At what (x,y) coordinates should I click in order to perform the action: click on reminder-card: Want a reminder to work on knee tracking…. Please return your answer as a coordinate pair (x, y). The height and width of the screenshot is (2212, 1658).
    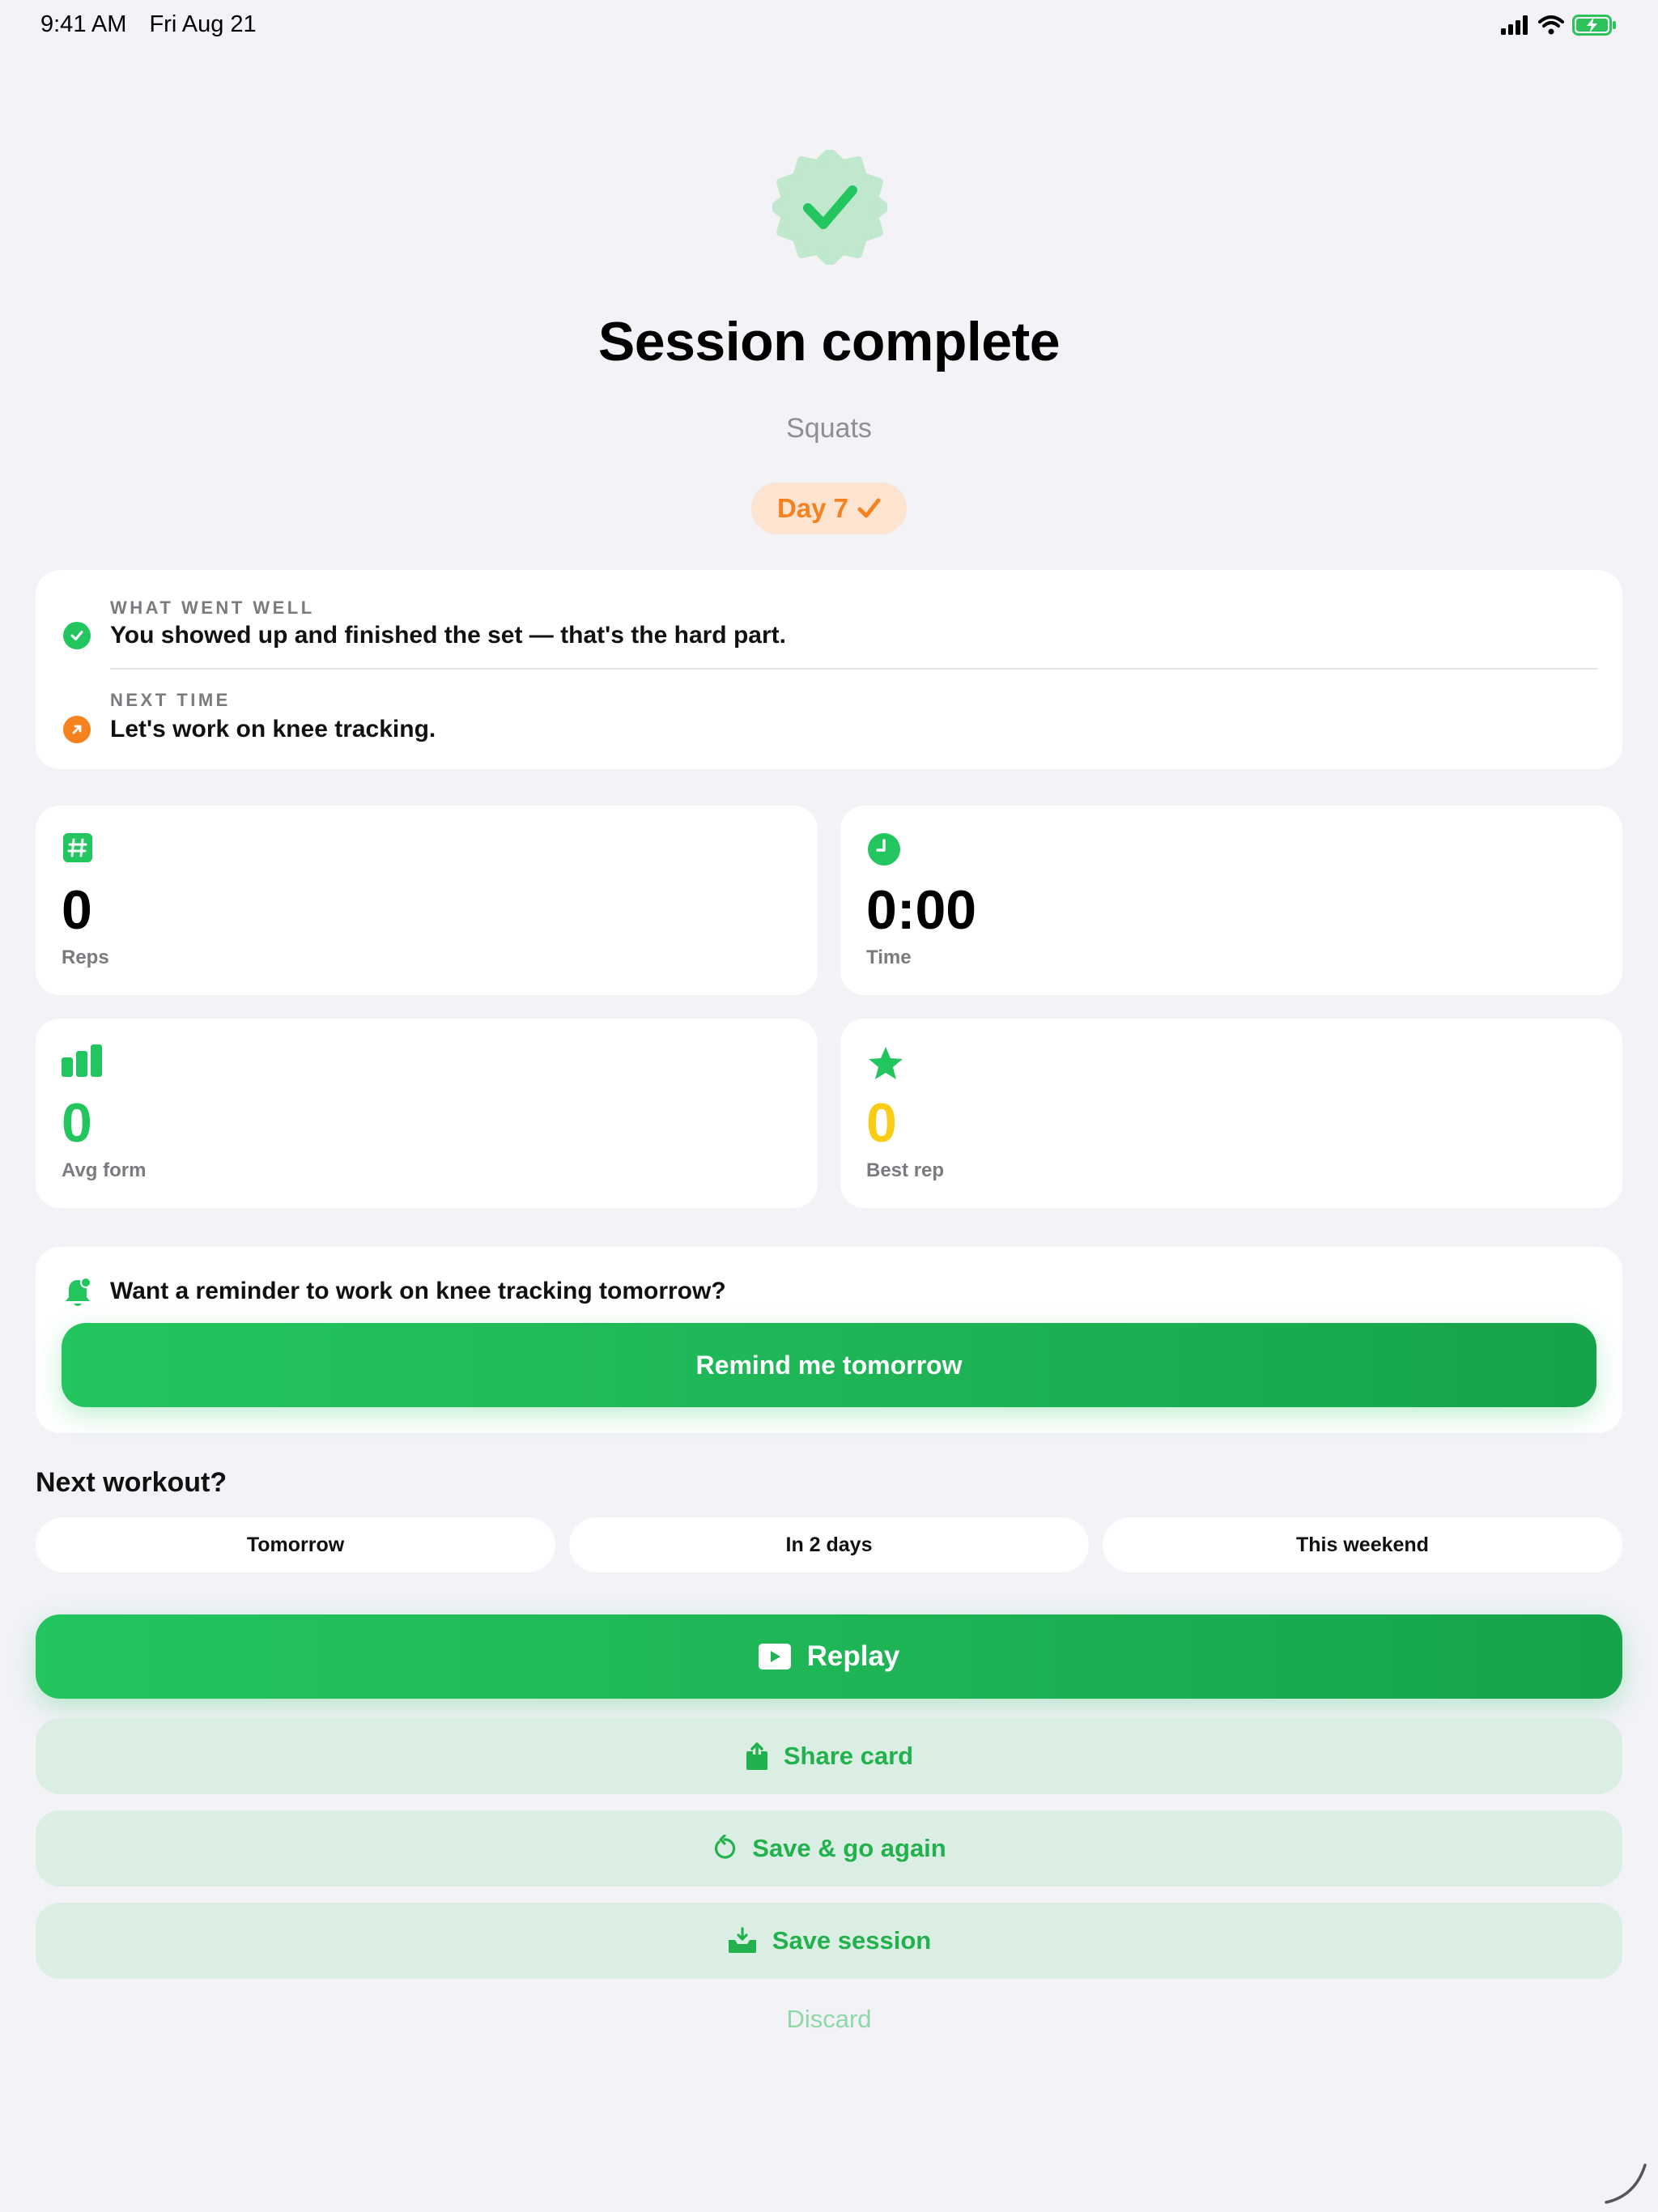
    Looking at the image, I should click on (829, 1340).